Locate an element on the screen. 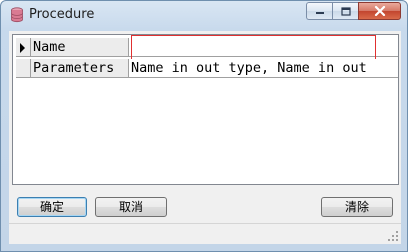 This screenshot has width=408, height=252. caption-buttons is located at coordinates (353, 11).